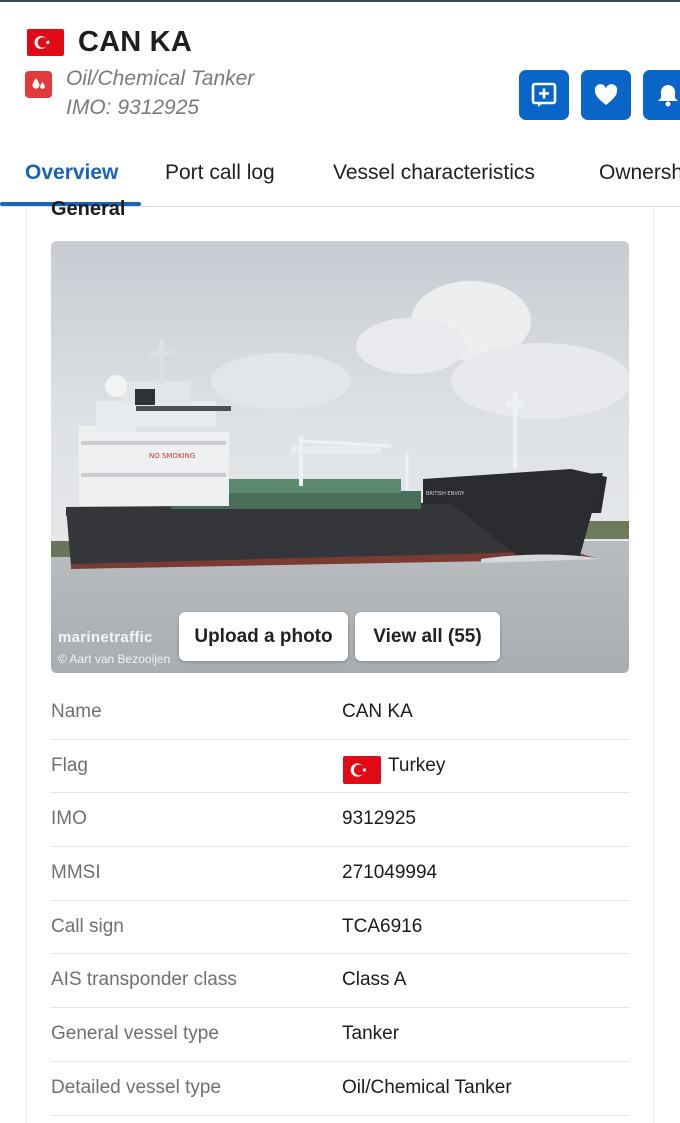  Describe the element at coordinates (668, 96) in the screenshot. I see `bell-icon` at that location.